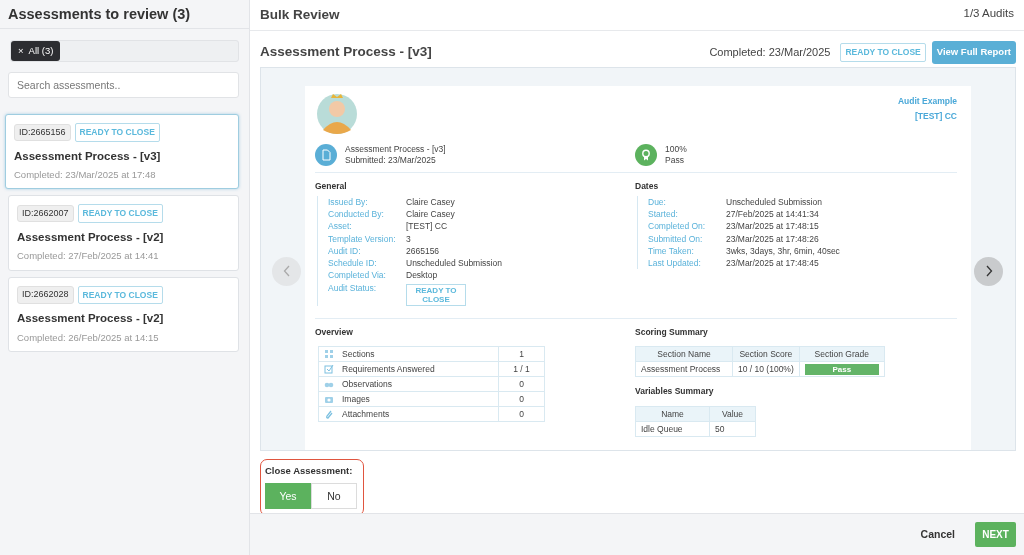 This screenshot has height=555, width=1024. I want to click on field-label: Due:, so click(657, 201).